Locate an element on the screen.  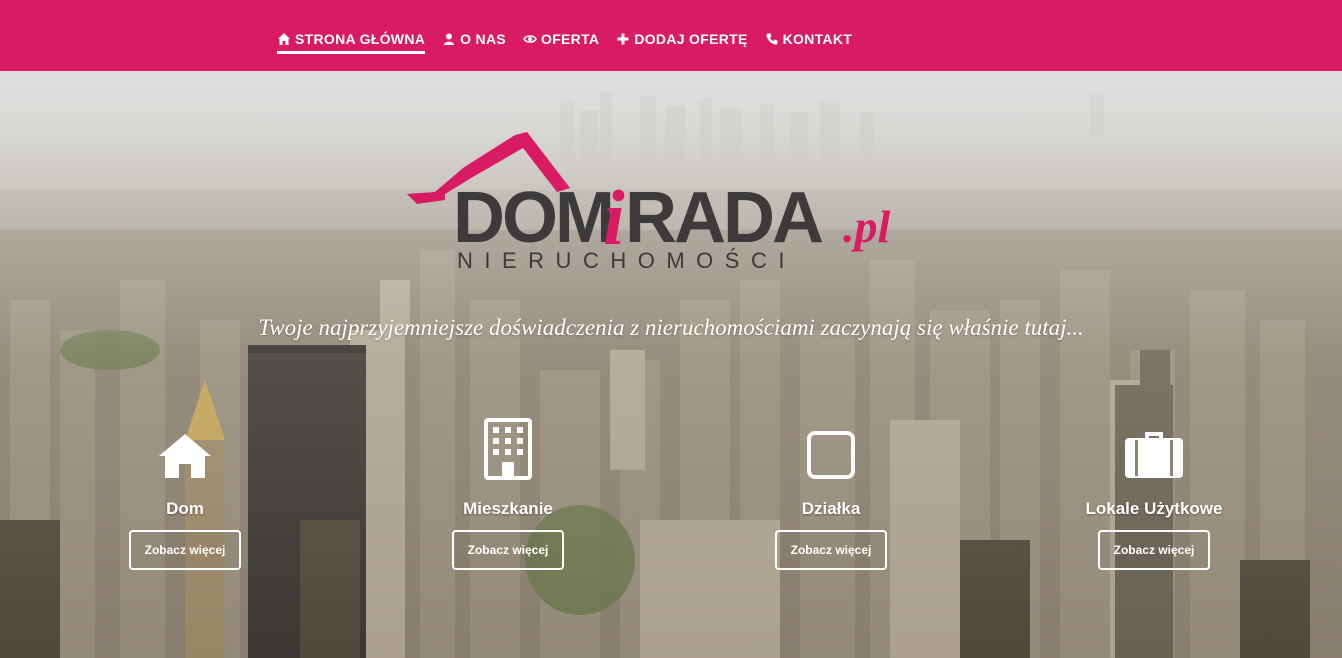
nav-label: KONTAKT is located at coordinates (817, 39).